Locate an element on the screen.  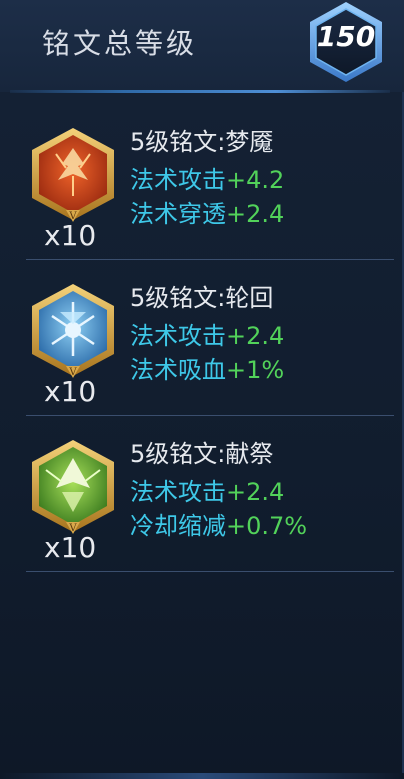
page-title: 铭文总等级 is located at coordinates (120, 43).